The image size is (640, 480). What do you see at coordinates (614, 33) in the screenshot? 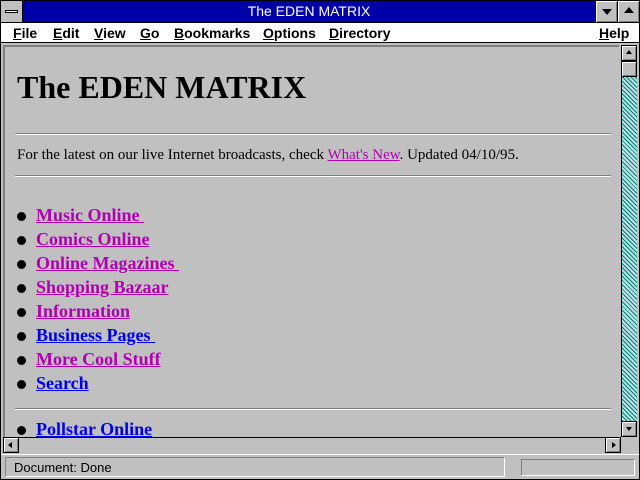
I see `menu-help: Help` at bounding box center [614, 33].